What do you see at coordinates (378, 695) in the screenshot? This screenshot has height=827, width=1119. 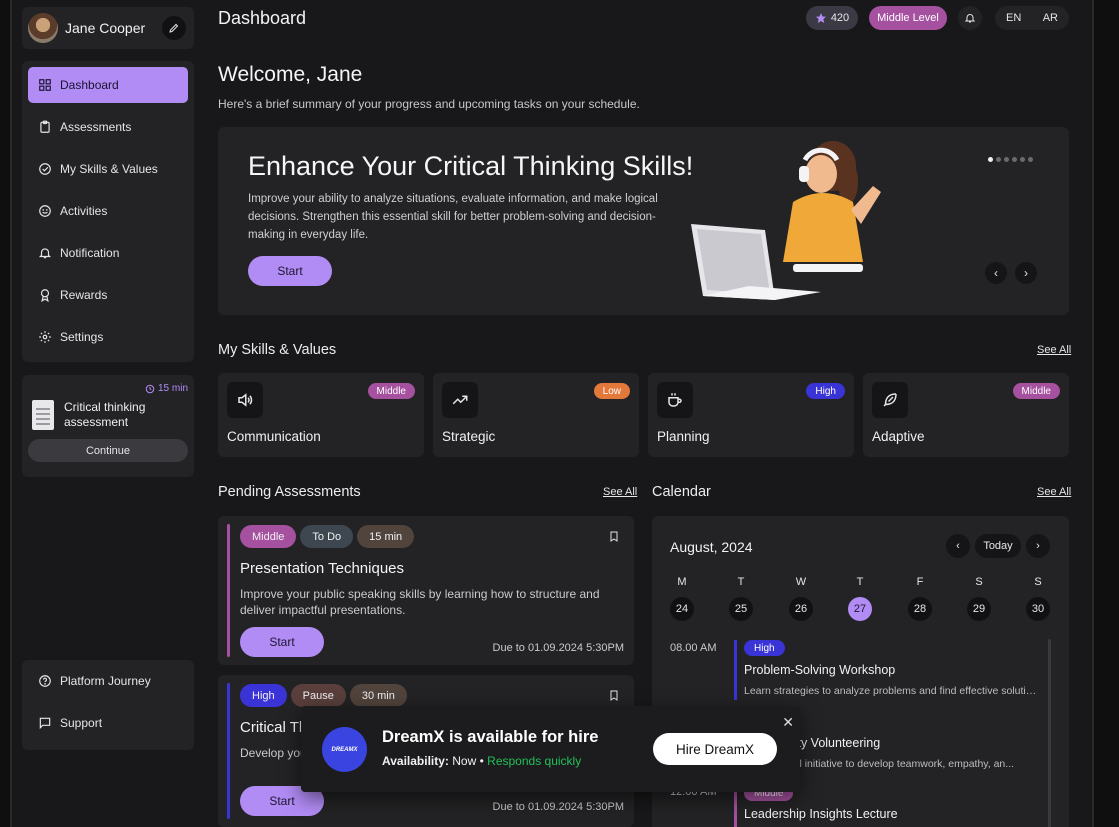 I see `duration-tag: 30 min` at bounding box center [378, 695].